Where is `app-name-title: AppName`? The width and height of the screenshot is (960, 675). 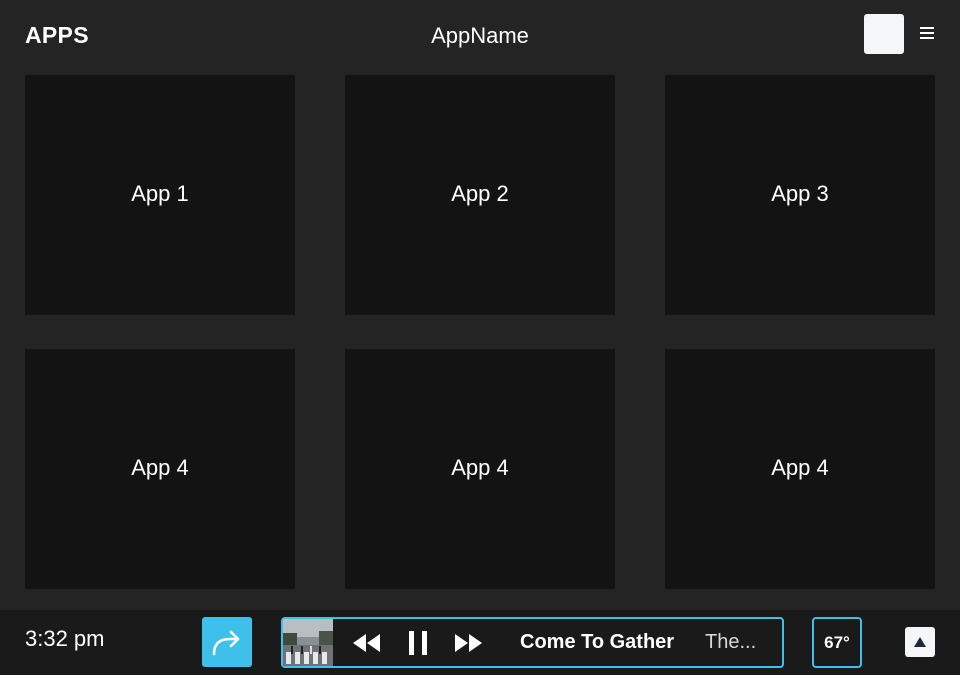 app-name-title: AppName is located at coordinates (480, 35).